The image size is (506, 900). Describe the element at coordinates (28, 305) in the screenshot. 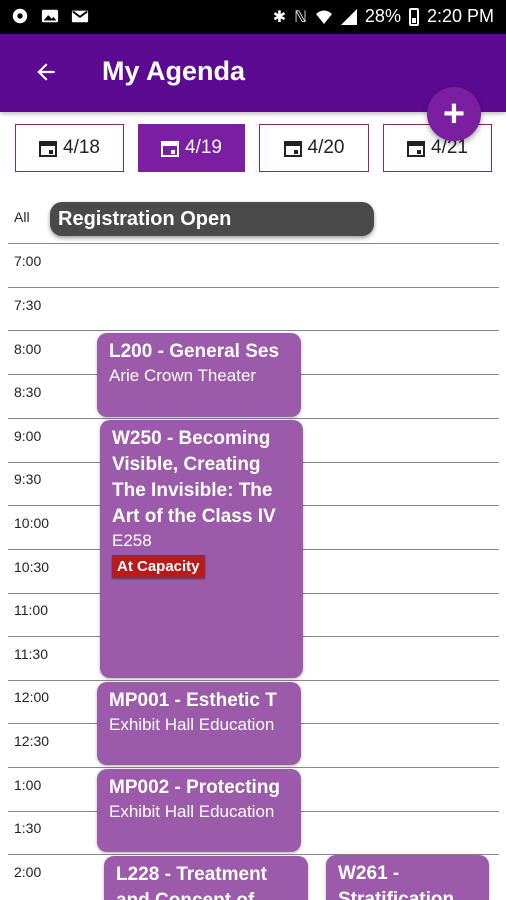

I see `time-label: 7:30` at that location.